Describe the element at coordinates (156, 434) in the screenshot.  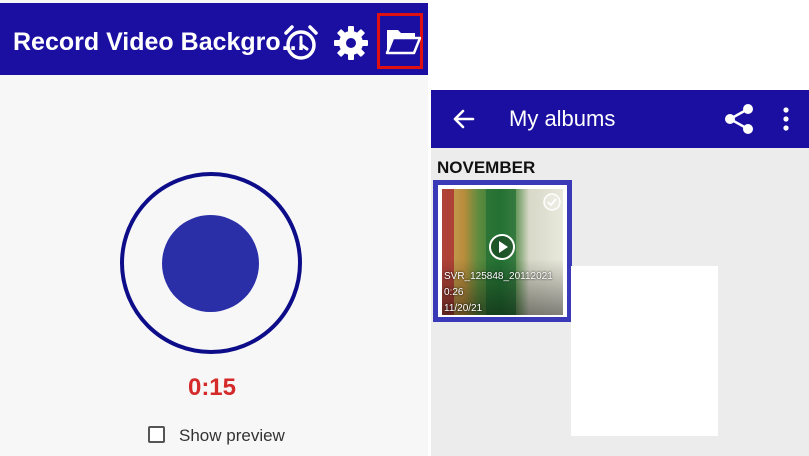
I see `show-preview-checkbox` at that location.